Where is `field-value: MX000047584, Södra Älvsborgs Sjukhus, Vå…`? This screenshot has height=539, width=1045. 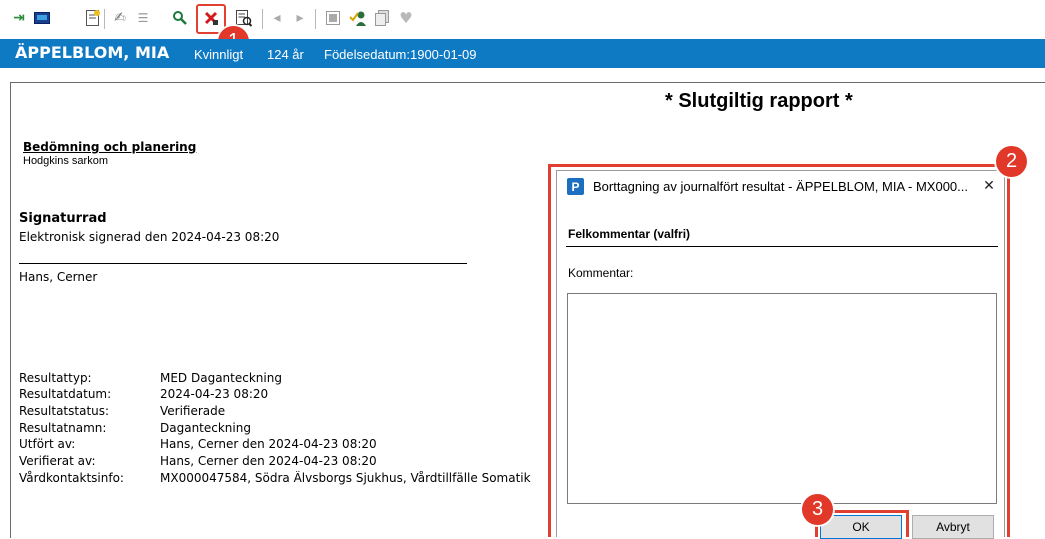 field-value: MX000047584, Södra Älvsborgs Sjukhus, Vå… is located at coordinates (345, 478).